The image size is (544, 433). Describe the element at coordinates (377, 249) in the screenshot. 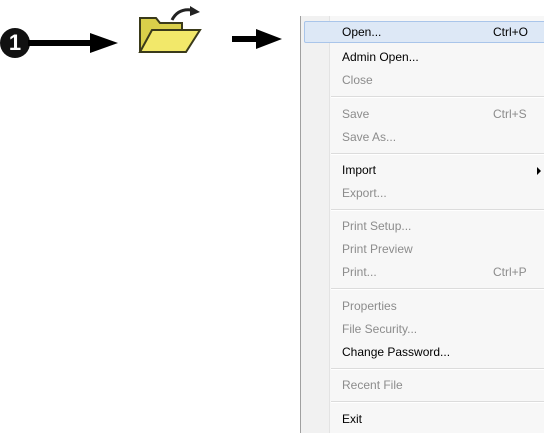

I see `menu-item-label: Print Preview` at that location.